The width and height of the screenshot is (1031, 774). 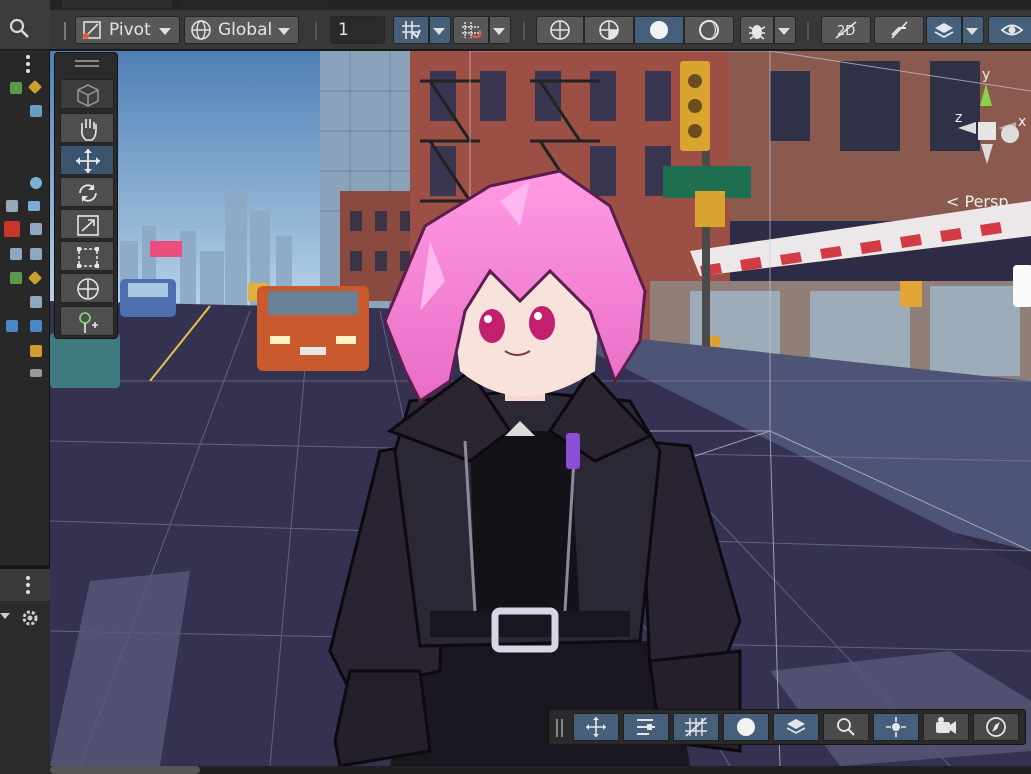 I want to click on pivot-dropdown: Pivot, so click(x=127, y=30).